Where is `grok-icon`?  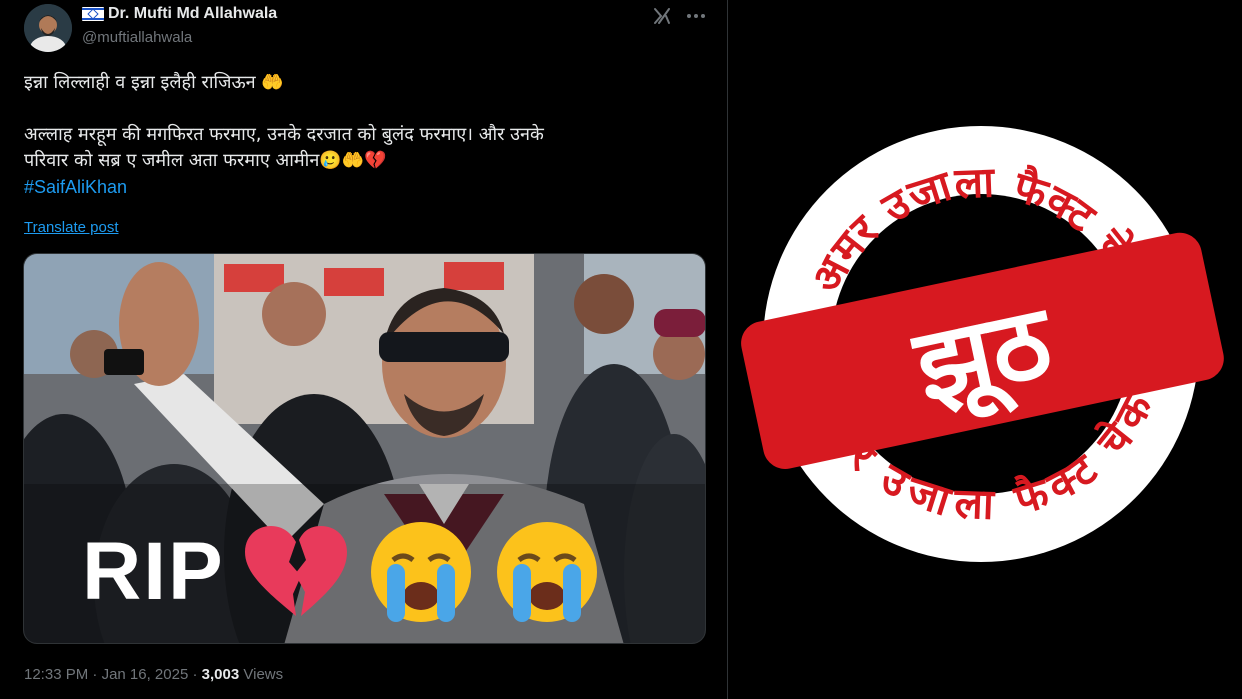 grok-icon is located at coordinates (662, 16).